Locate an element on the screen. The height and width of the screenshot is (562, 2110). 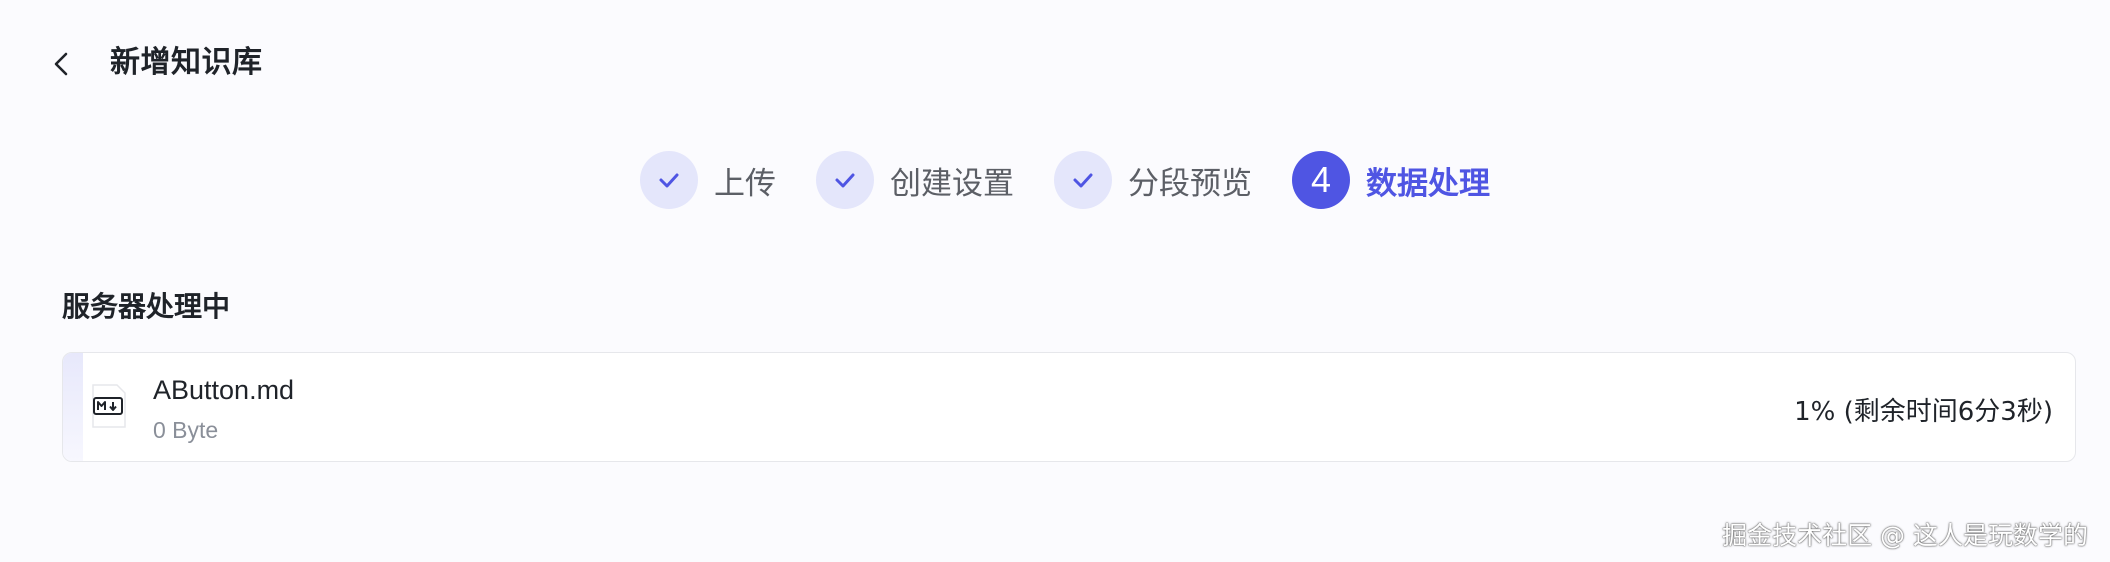
step-number-circle: 4 is located at coordinates (1321, 180).